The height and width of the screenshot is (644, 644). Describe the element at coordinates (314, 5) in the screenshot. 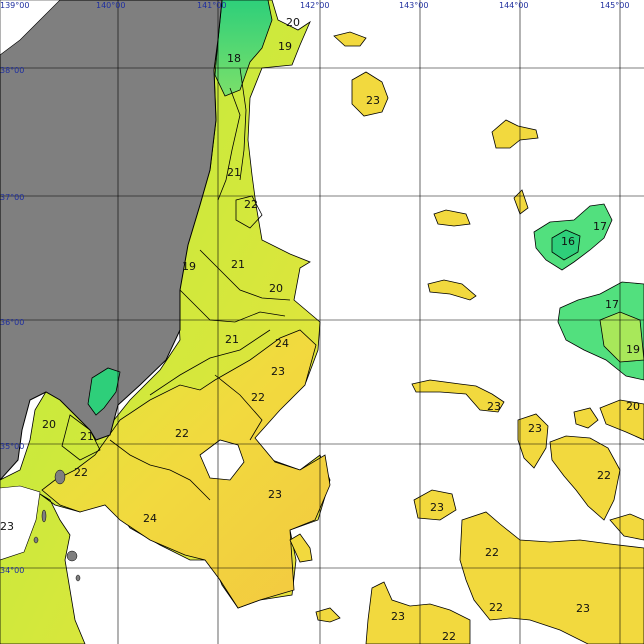

I see `lon-label-142: 142°00` at that location.